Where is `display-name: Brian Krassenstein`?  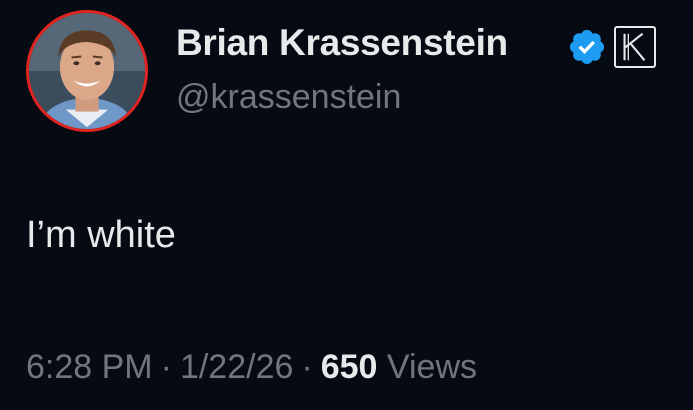
display-name: Brian Krassenstein is located at coordinates (342, 43).